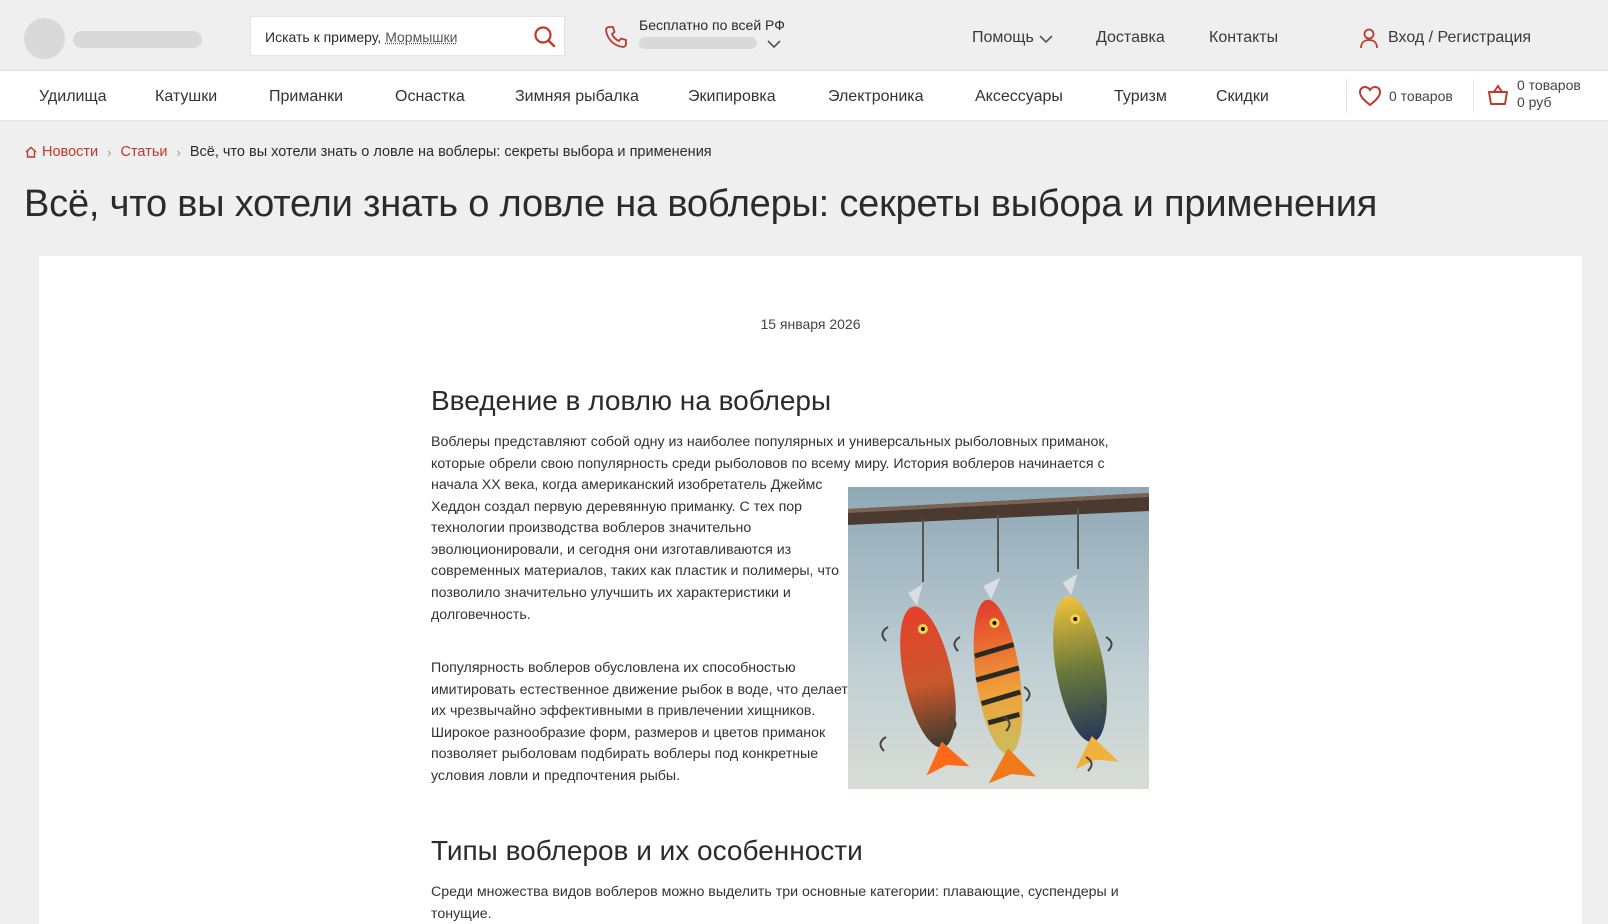 The width and height of the screenshot is (1608, 924). Describe the element at coordinates (545, 37) in the screenshot. I see `search-icon` at that location.